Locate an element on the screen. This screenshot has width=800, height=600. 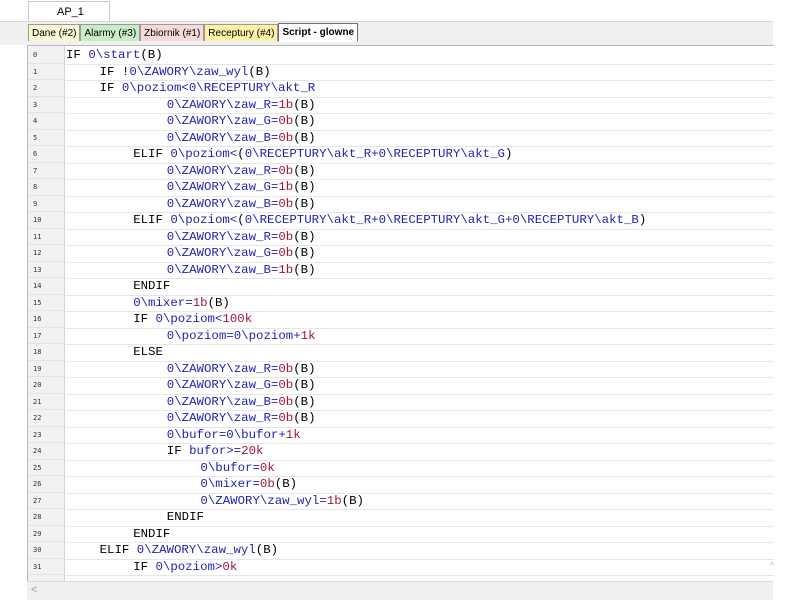
code-line: 9 0\ZAWORY\zaw_B=0b(B) is located at coordinates (401, 204).